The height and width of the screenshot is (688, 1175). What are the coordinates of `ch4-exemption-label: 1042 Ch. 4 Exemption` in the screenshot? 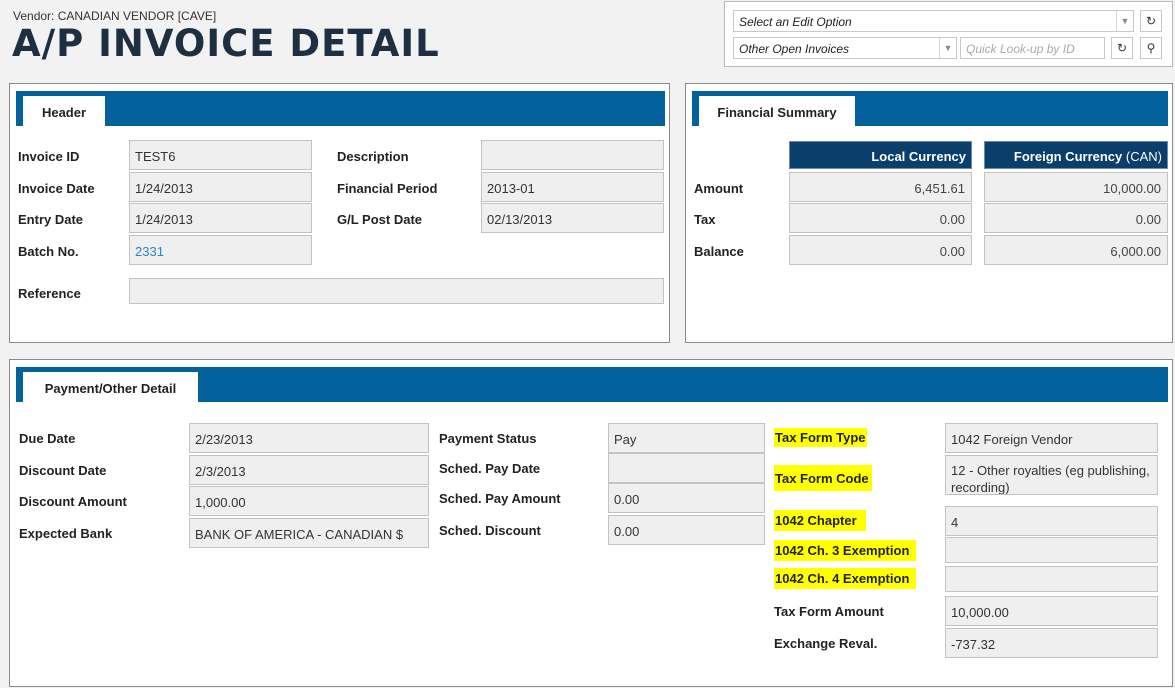 It's located at (845, 578).